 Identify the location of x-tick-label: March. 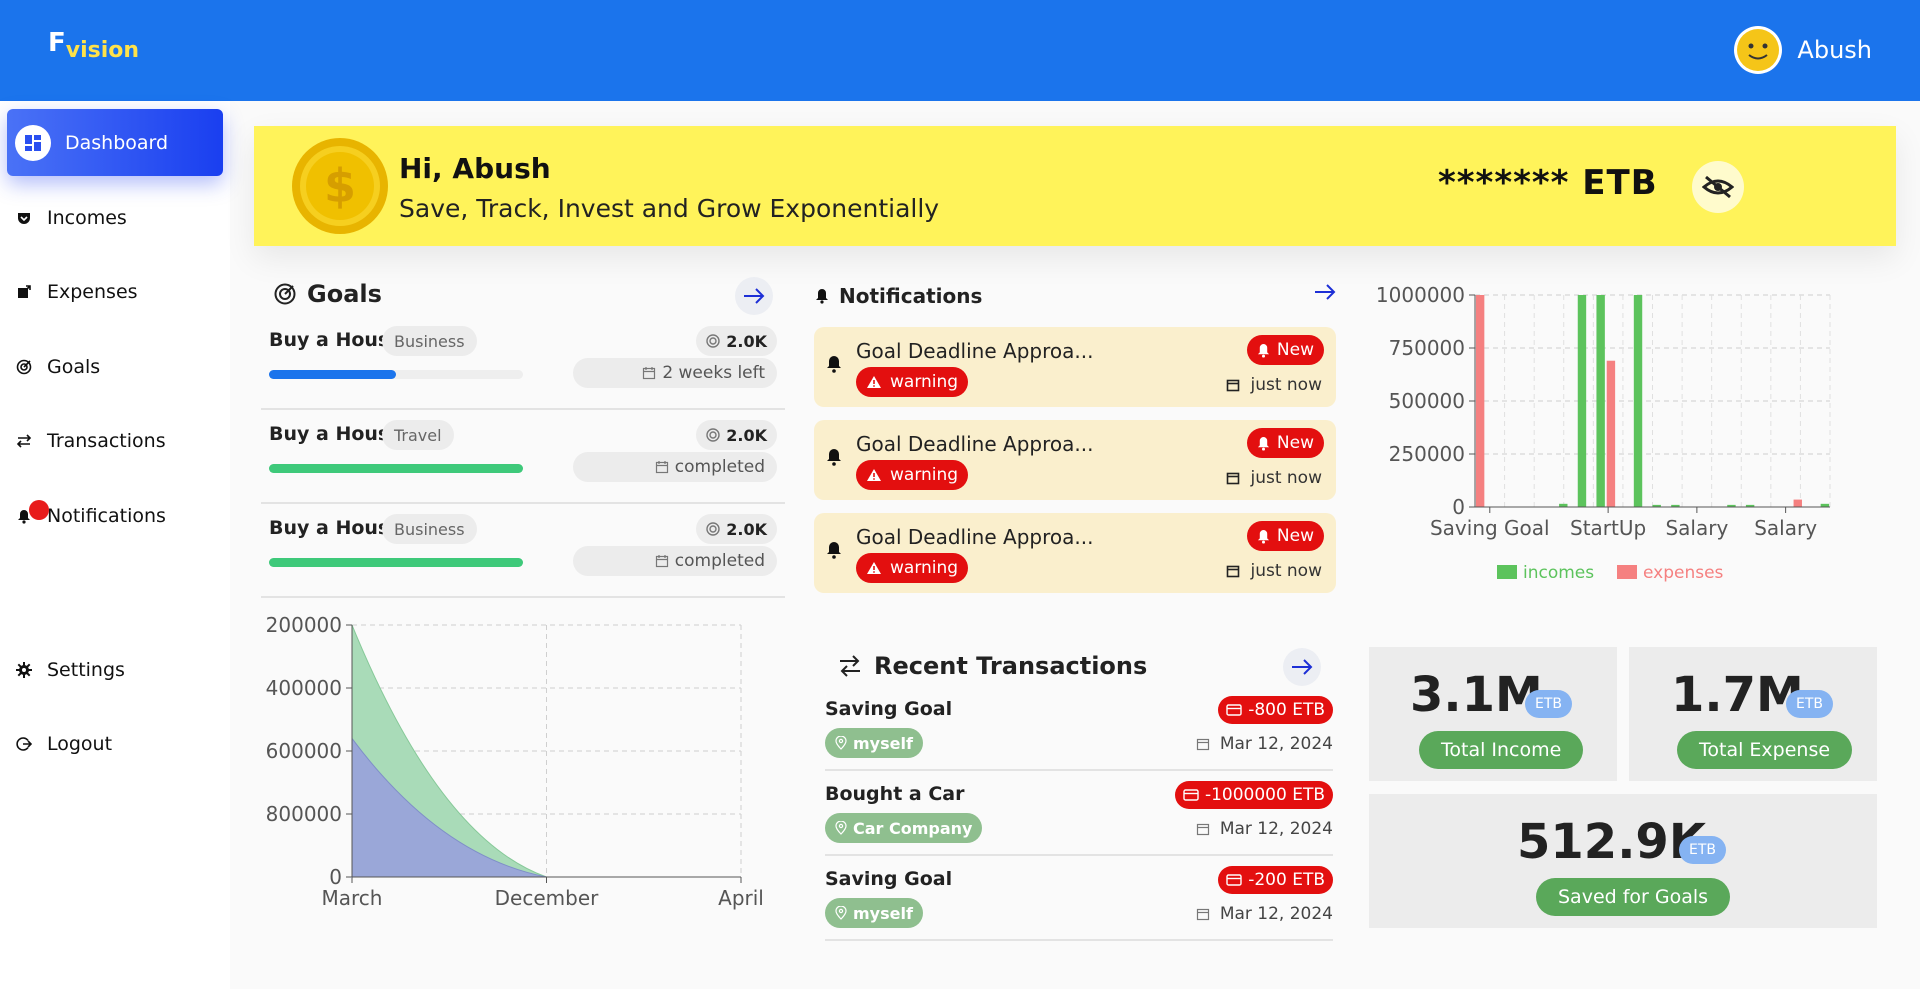
(352, 898).